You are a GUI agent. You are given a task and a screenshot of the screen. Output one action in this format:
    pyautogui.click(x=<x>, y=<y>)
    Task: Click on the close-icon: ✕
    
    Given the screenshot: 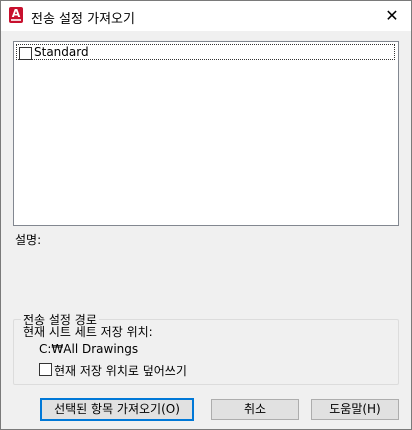 What is the action you would take?
    pyautogui.click(x=392, y=15)
    